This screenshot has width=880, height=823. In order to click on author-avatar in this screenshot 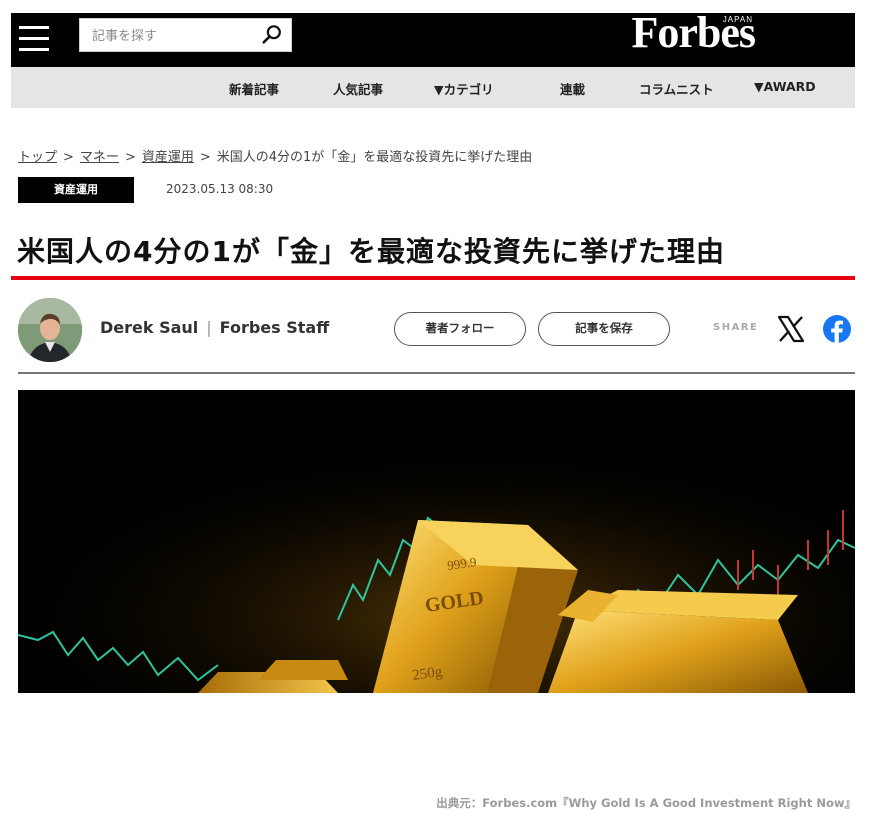, I will do `click(50, 330)`.